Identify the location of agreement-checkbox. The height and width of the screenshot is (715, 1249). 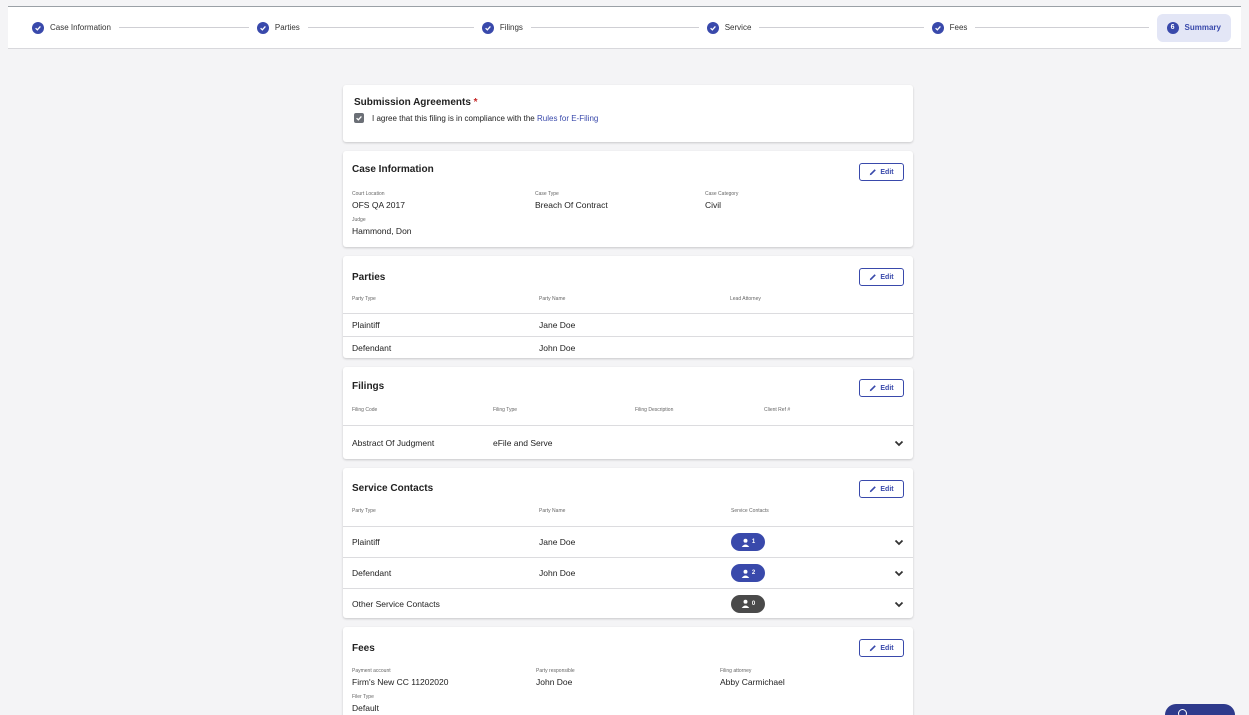
(359, 118).